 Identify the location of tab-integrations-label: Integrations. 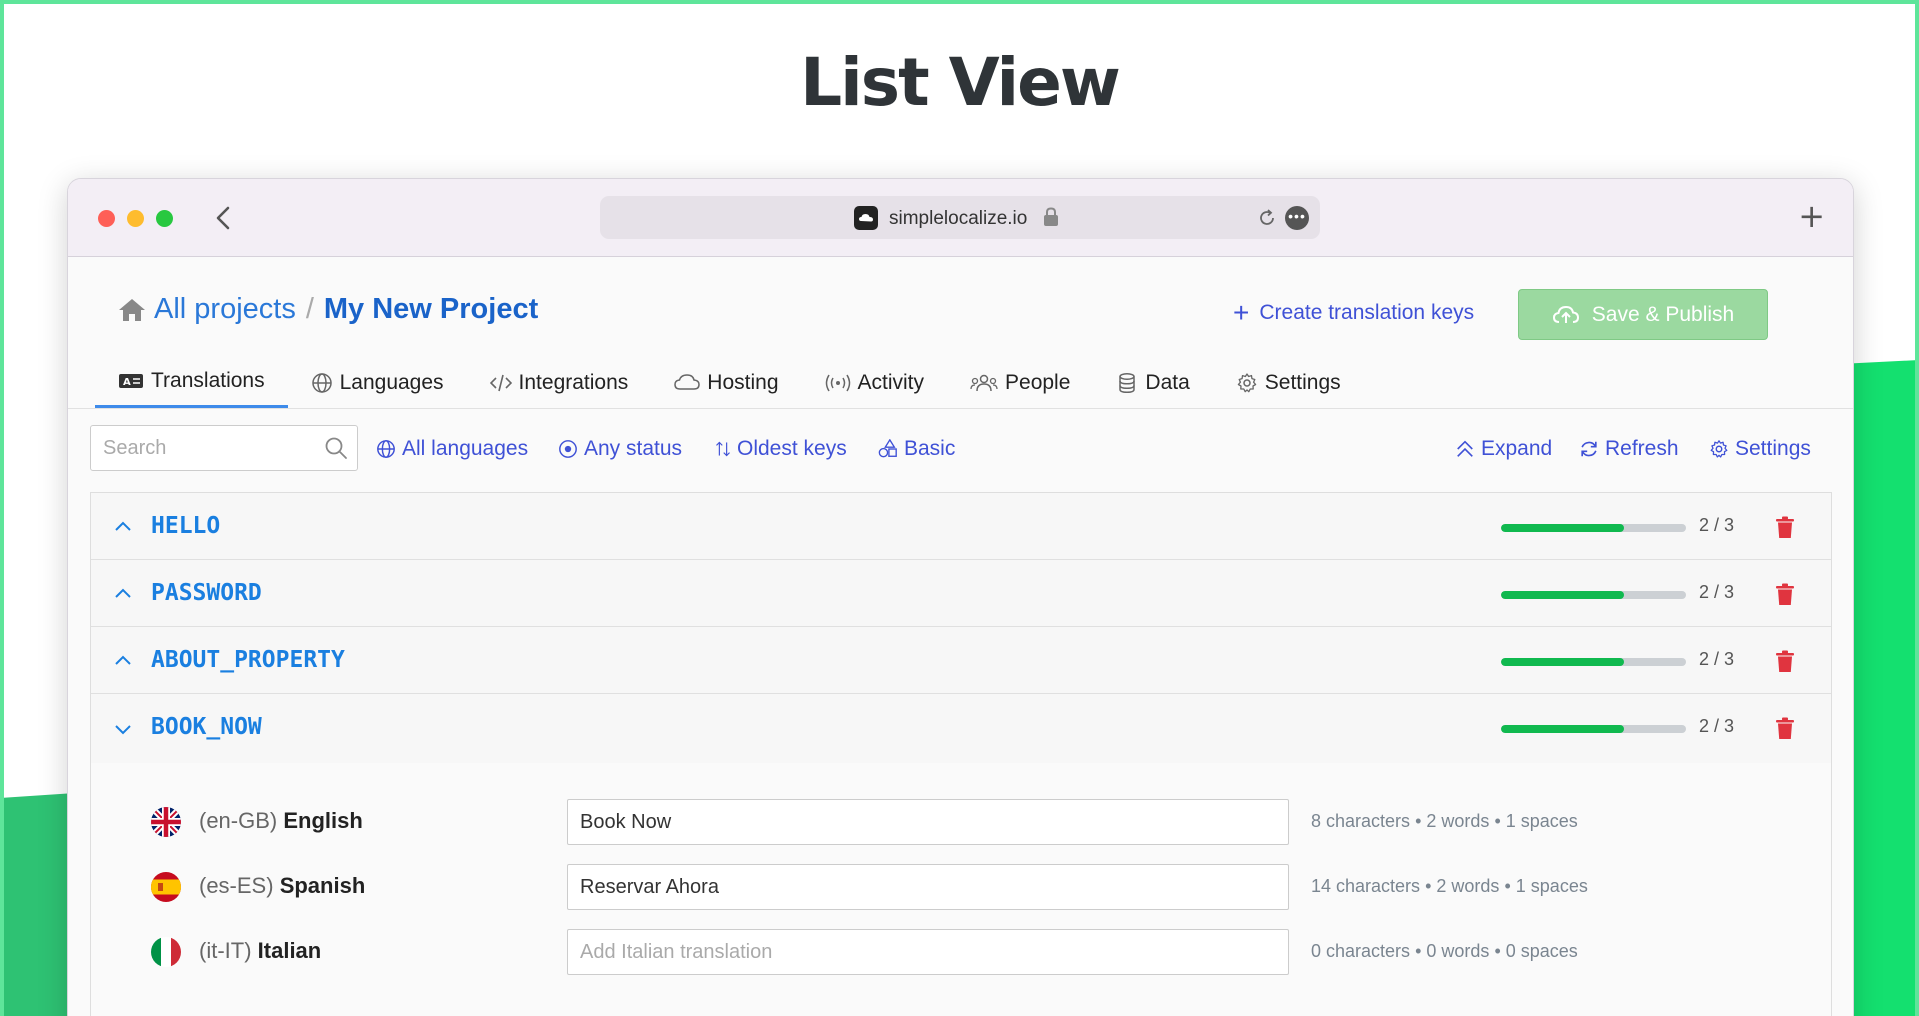
(573, 382).